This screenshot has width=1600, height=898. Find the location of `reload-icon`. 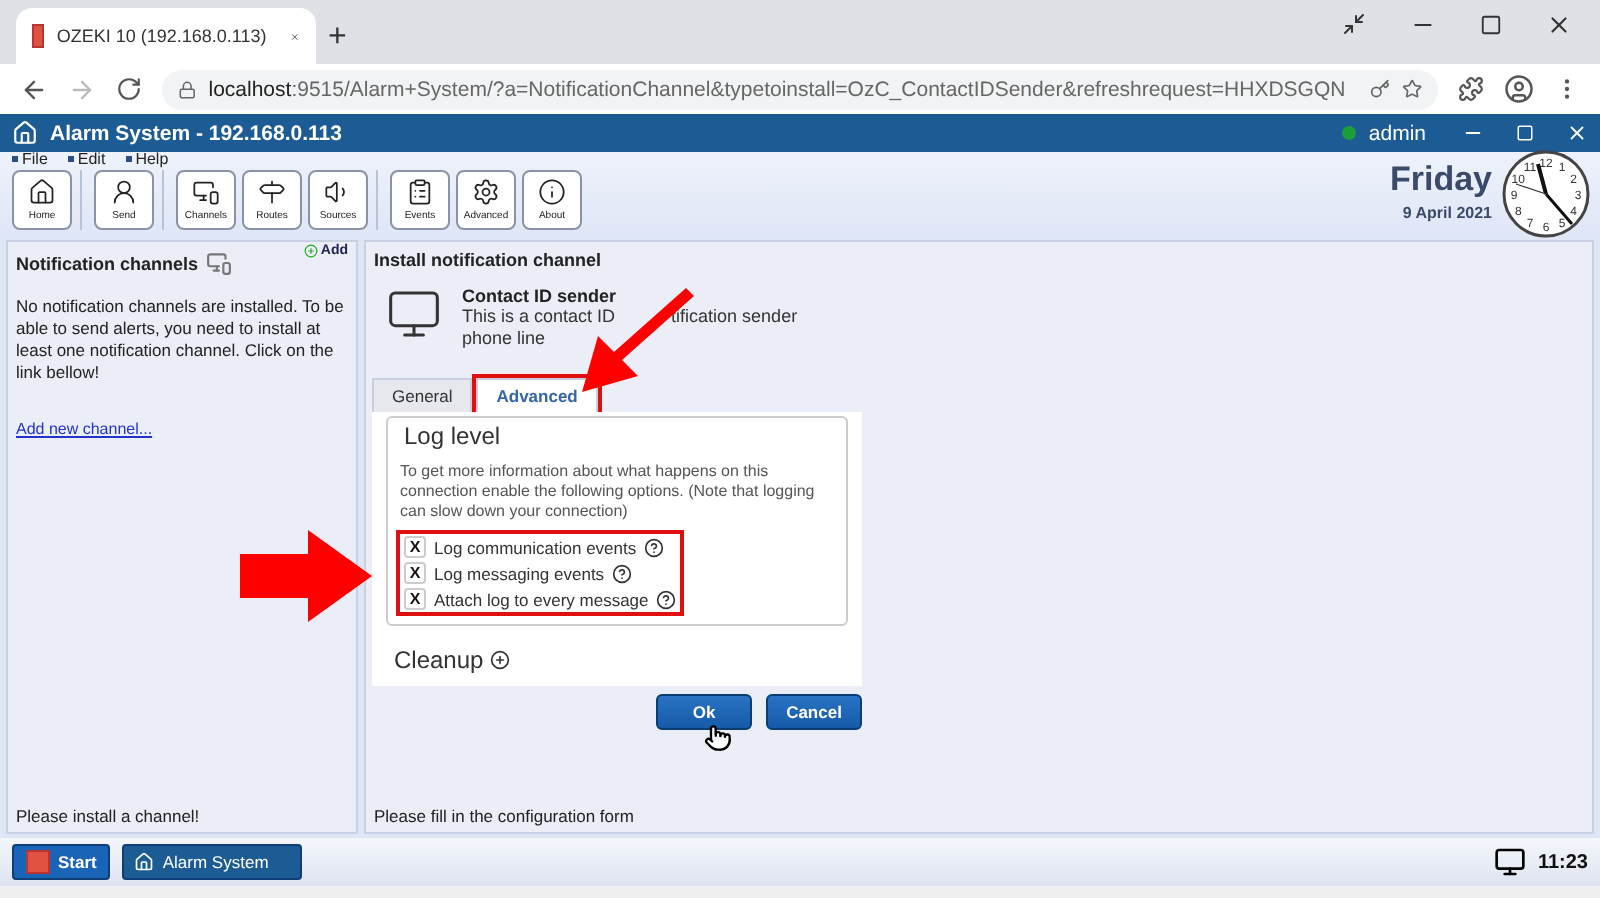

reload-icon is located at coordinates (129, 89).